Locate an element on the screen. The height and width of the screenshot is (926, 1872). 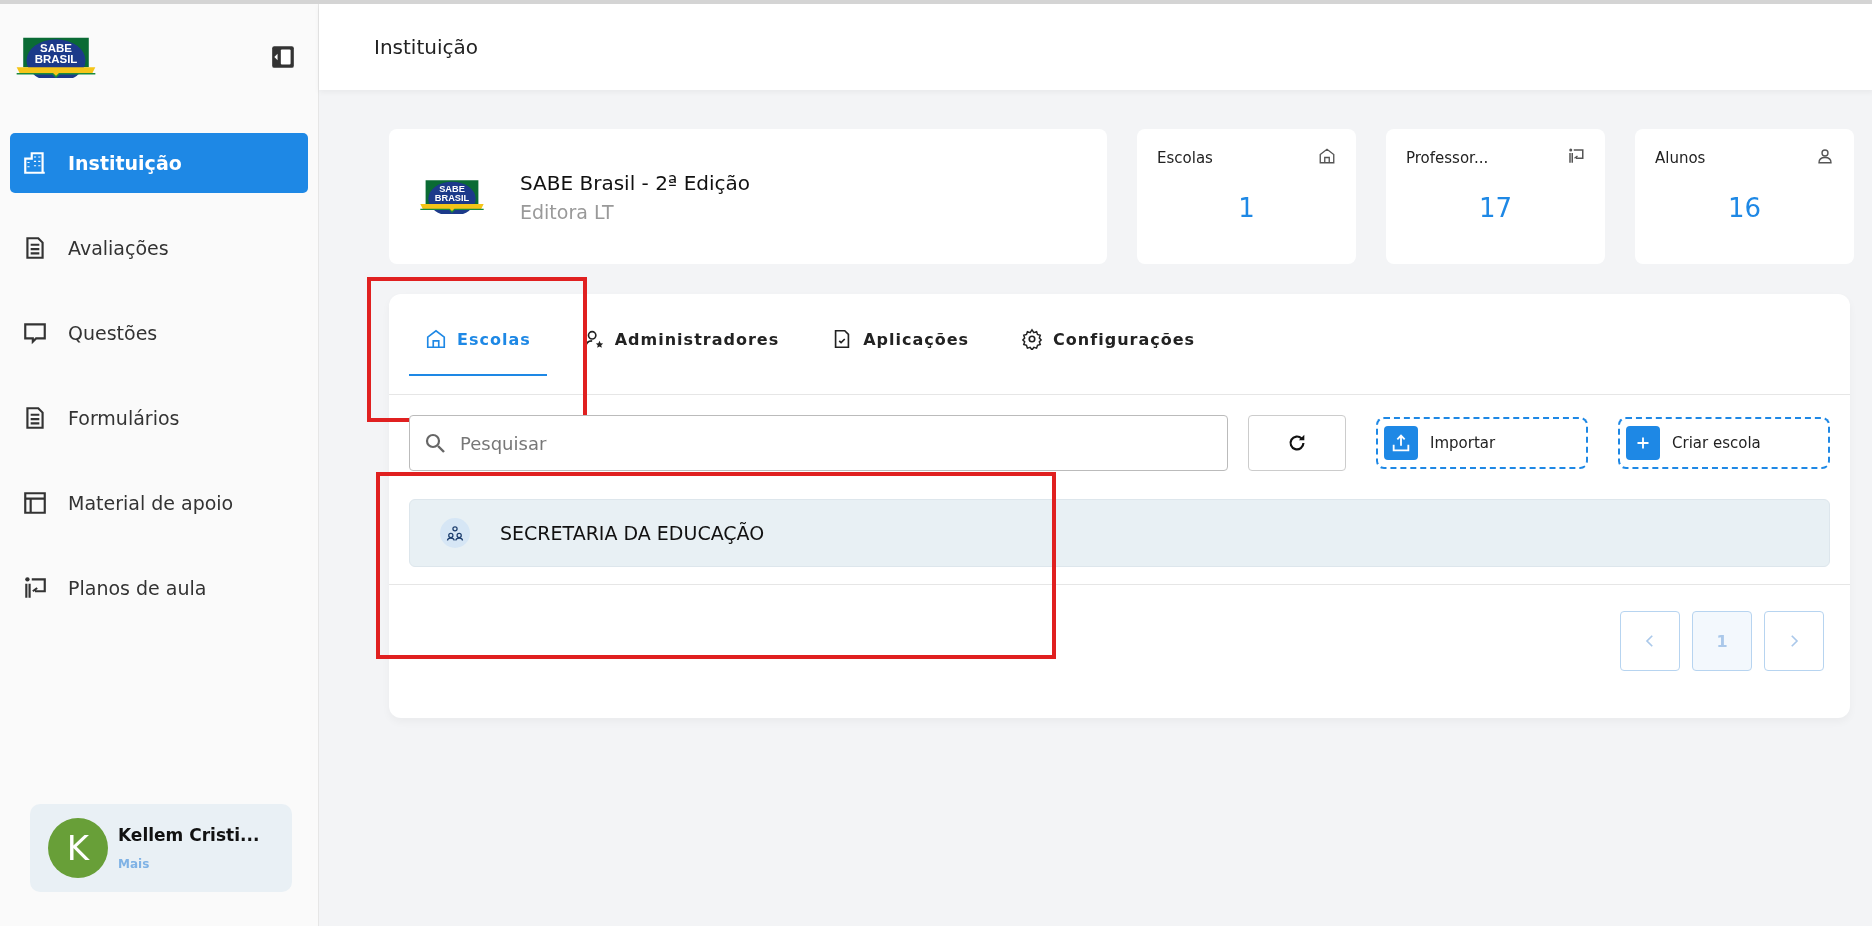
person-icon is located at coordinates (1825, 156).